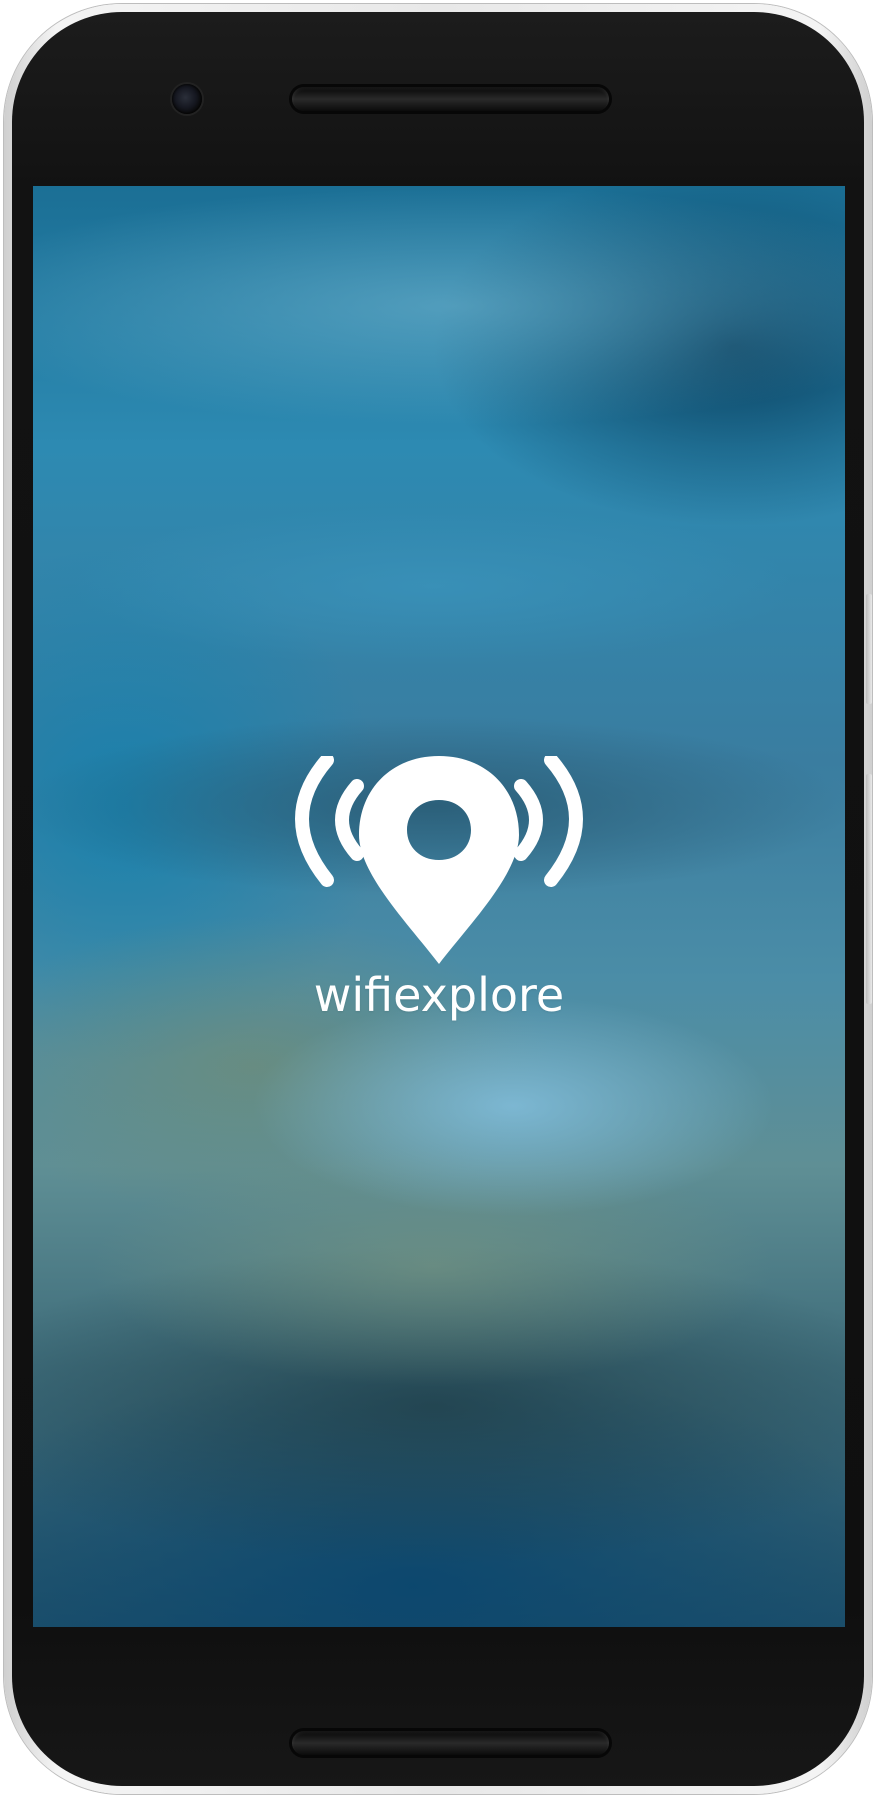  Describe the element at coordinates (869, 649) in the screenshot. I see `power-button` at that location.